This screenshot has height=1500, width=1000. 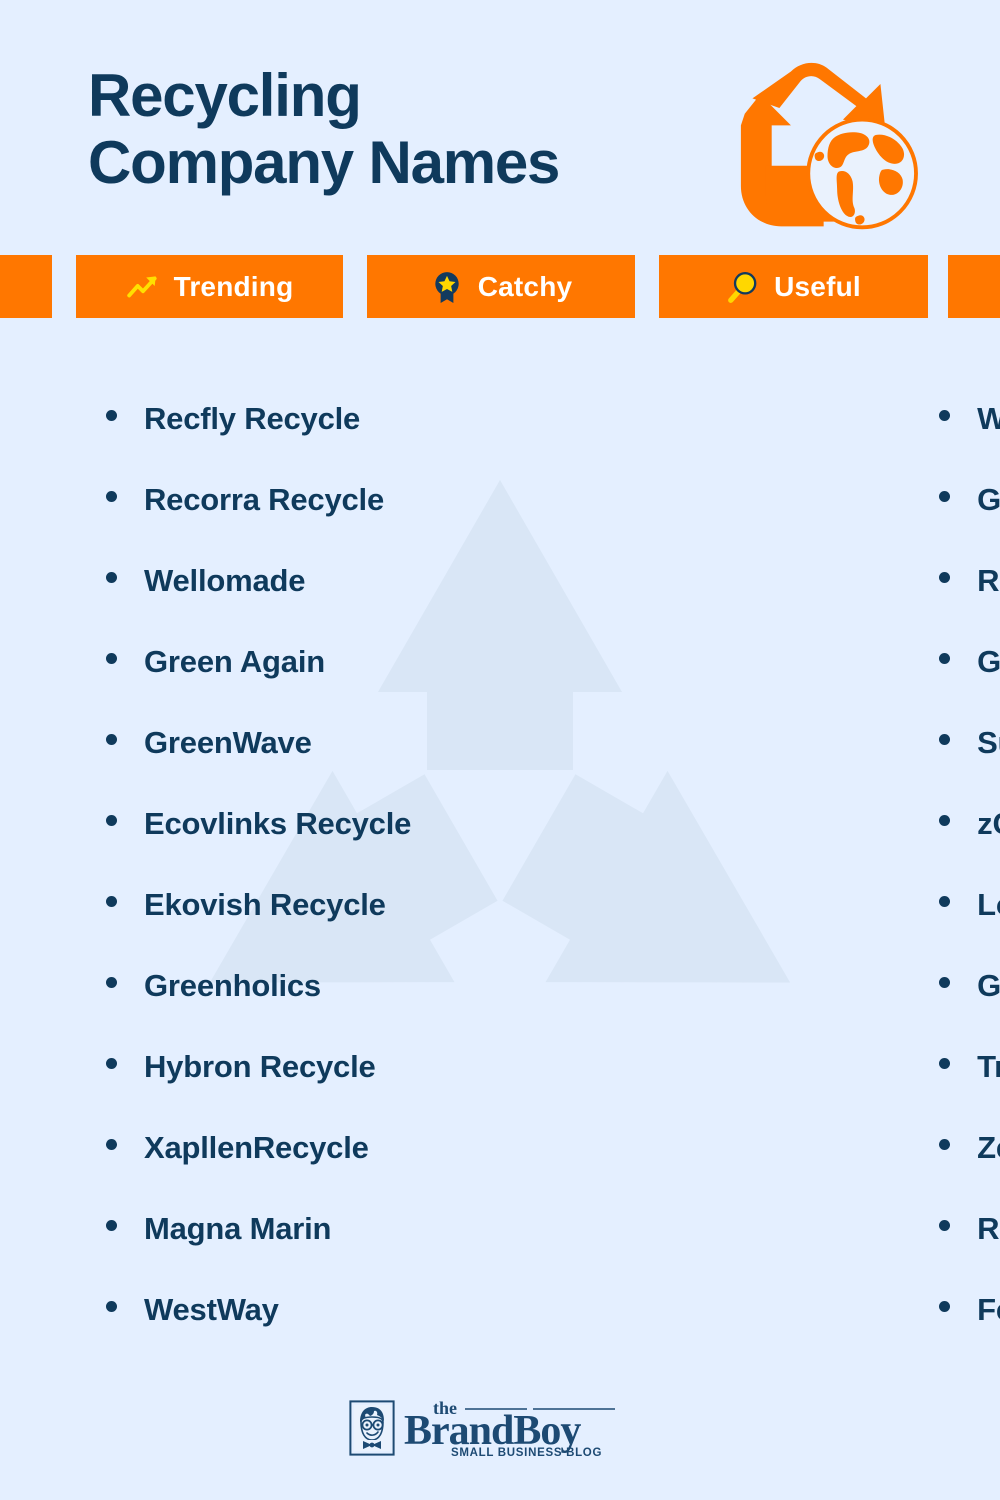 I want to click on list-item-label: WestWay, so click(x=211, y=1309).